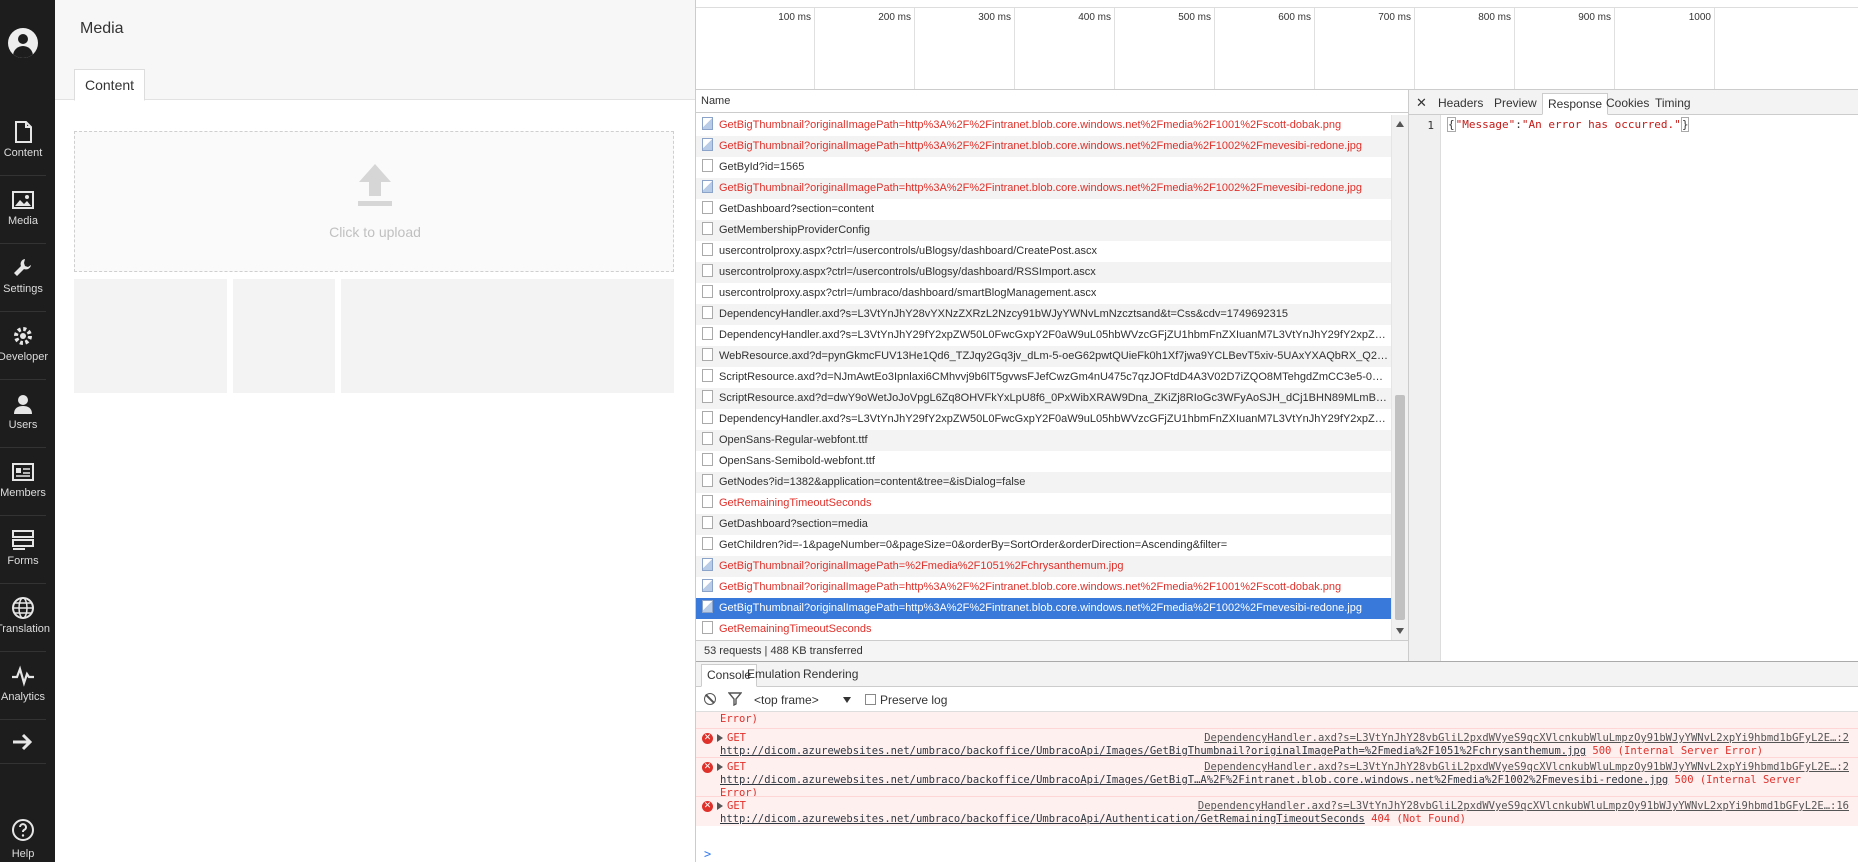 The height and width of the screenshot is (862, 1858). I want to click on timeline-tick-label: 900 ms, so click(1594, 17).